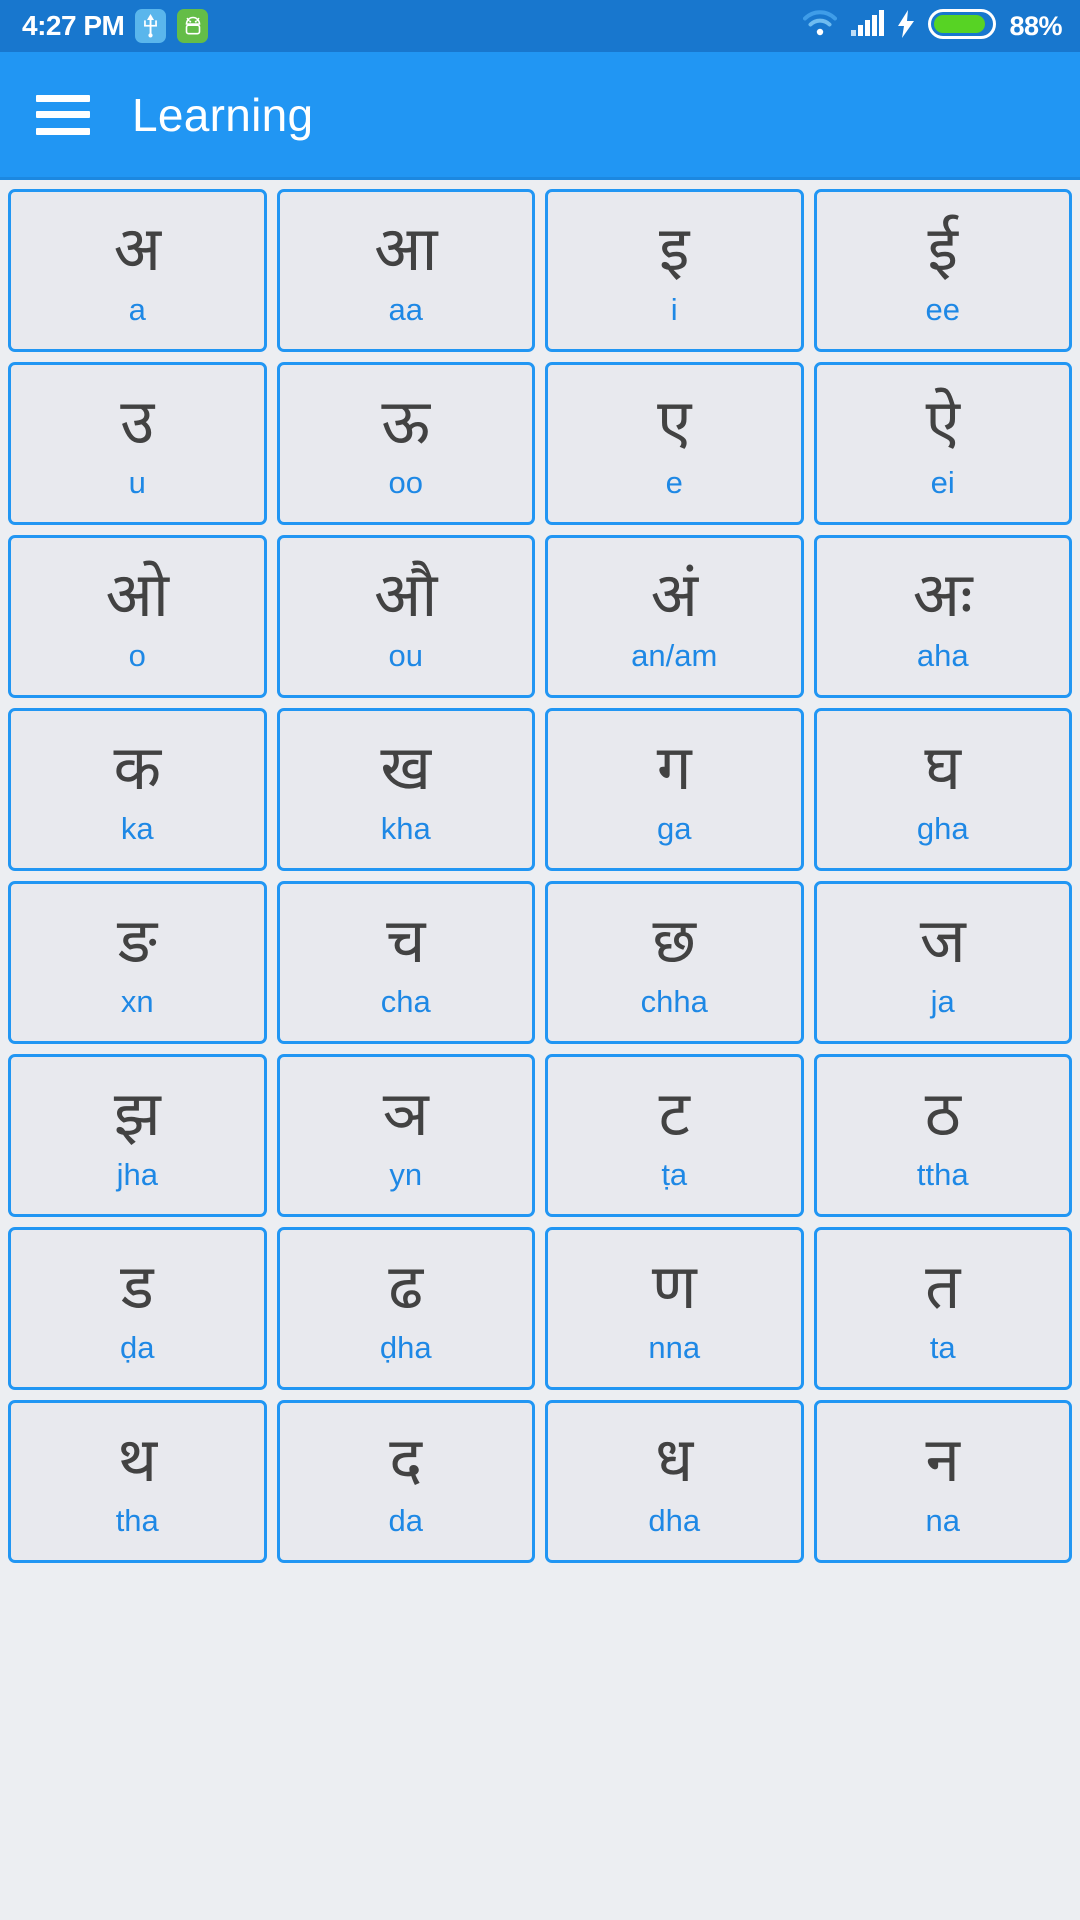 The width and height of the screenshot is (1080, 1920). I want to click on letter-card: एe, so click(674, 443).